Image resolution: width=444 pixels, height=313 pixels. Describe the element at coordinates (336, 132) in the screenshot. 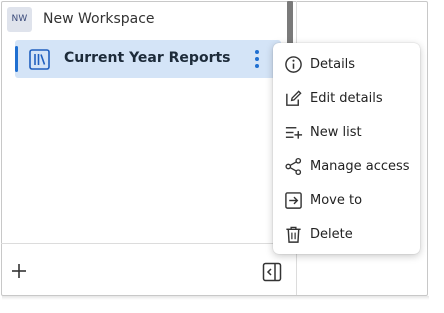

I see `menu-item-label: New list` at that location.